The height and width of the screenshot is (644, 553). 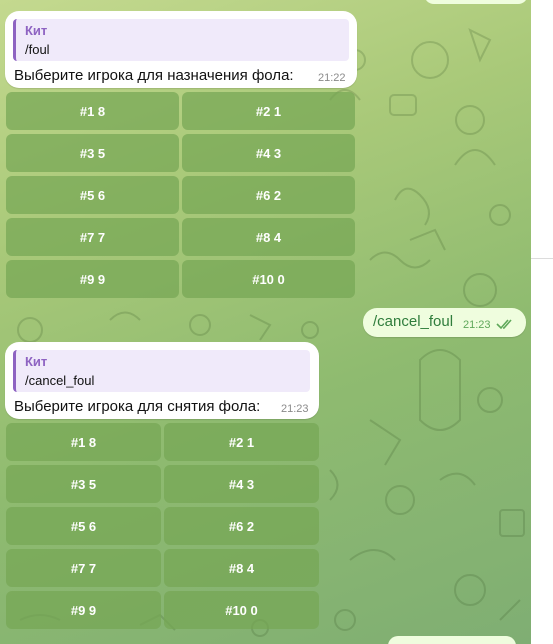 What do you see at coordinates (181, 40) in the screenshot?
I see `reply-quote: Кит /foul` at bounding box center [181, 40].